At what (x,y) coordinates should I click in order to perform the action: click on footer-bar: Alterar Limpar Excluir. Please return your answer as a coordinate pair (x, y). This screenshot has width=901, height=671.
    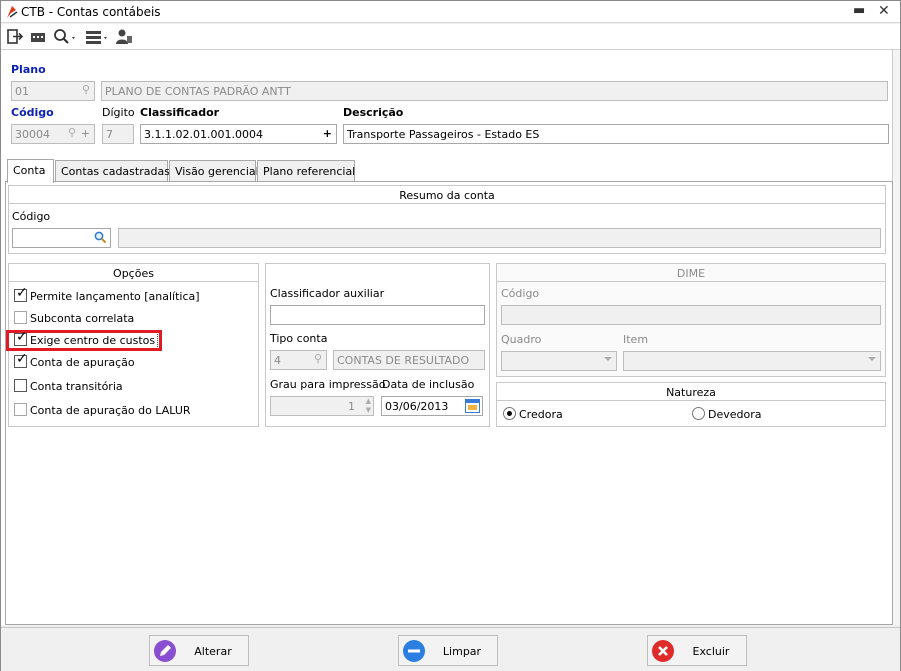
    Looking at the image, I should click on (450, 649).